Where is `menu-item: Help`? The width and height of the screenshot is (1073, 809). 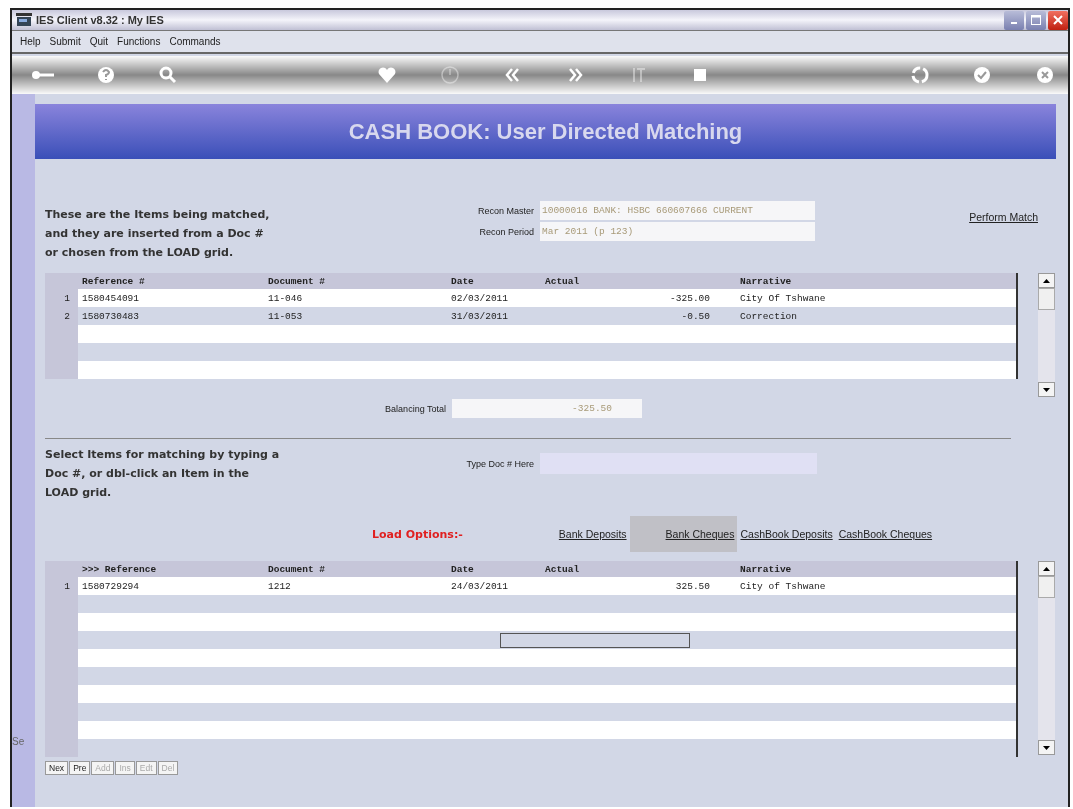
menu-item: Help is located at coordinates (30, 41).